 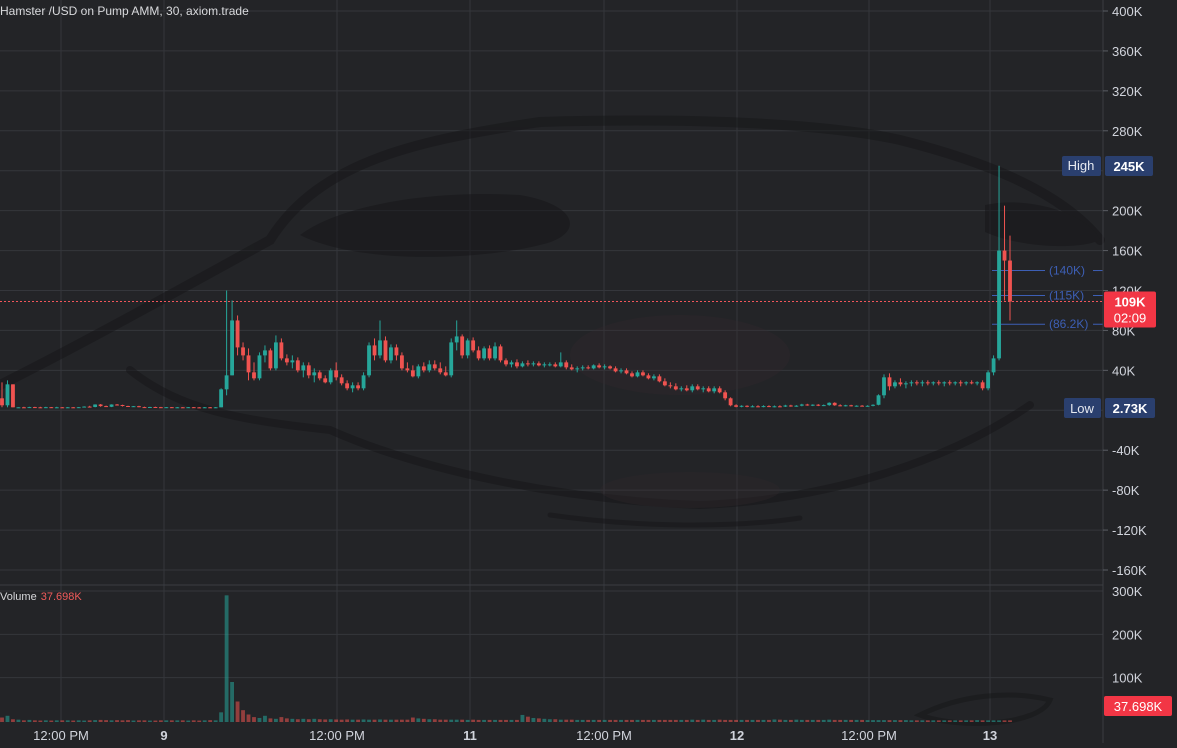 What do you see at coordinates (1130, 301) in the screenshot?
I see `current-price-value: 109K` at bounding box center [1130, 301].